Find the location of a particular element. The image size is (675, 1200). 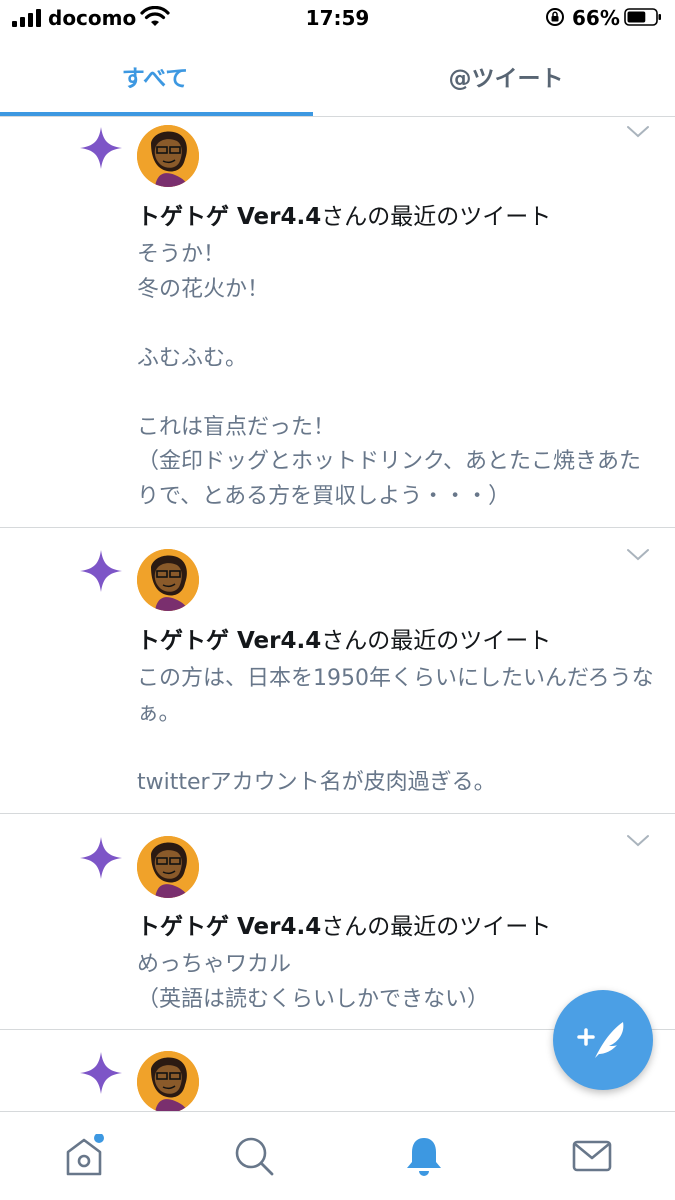

compose-tweet-icon is located at coordinates (600, 1040).